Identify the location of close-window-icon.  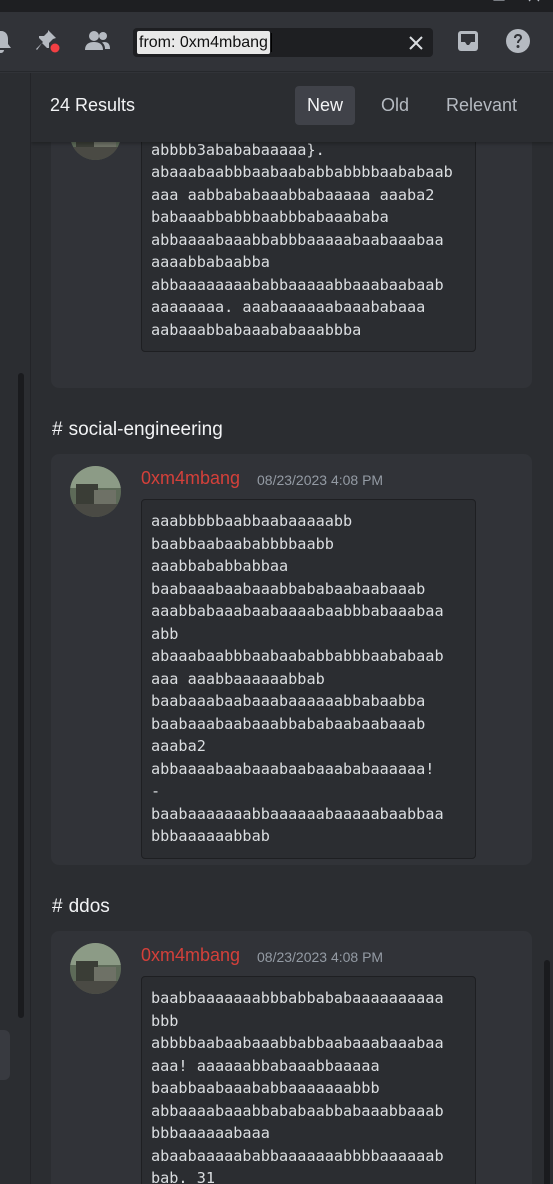
(534, 4).